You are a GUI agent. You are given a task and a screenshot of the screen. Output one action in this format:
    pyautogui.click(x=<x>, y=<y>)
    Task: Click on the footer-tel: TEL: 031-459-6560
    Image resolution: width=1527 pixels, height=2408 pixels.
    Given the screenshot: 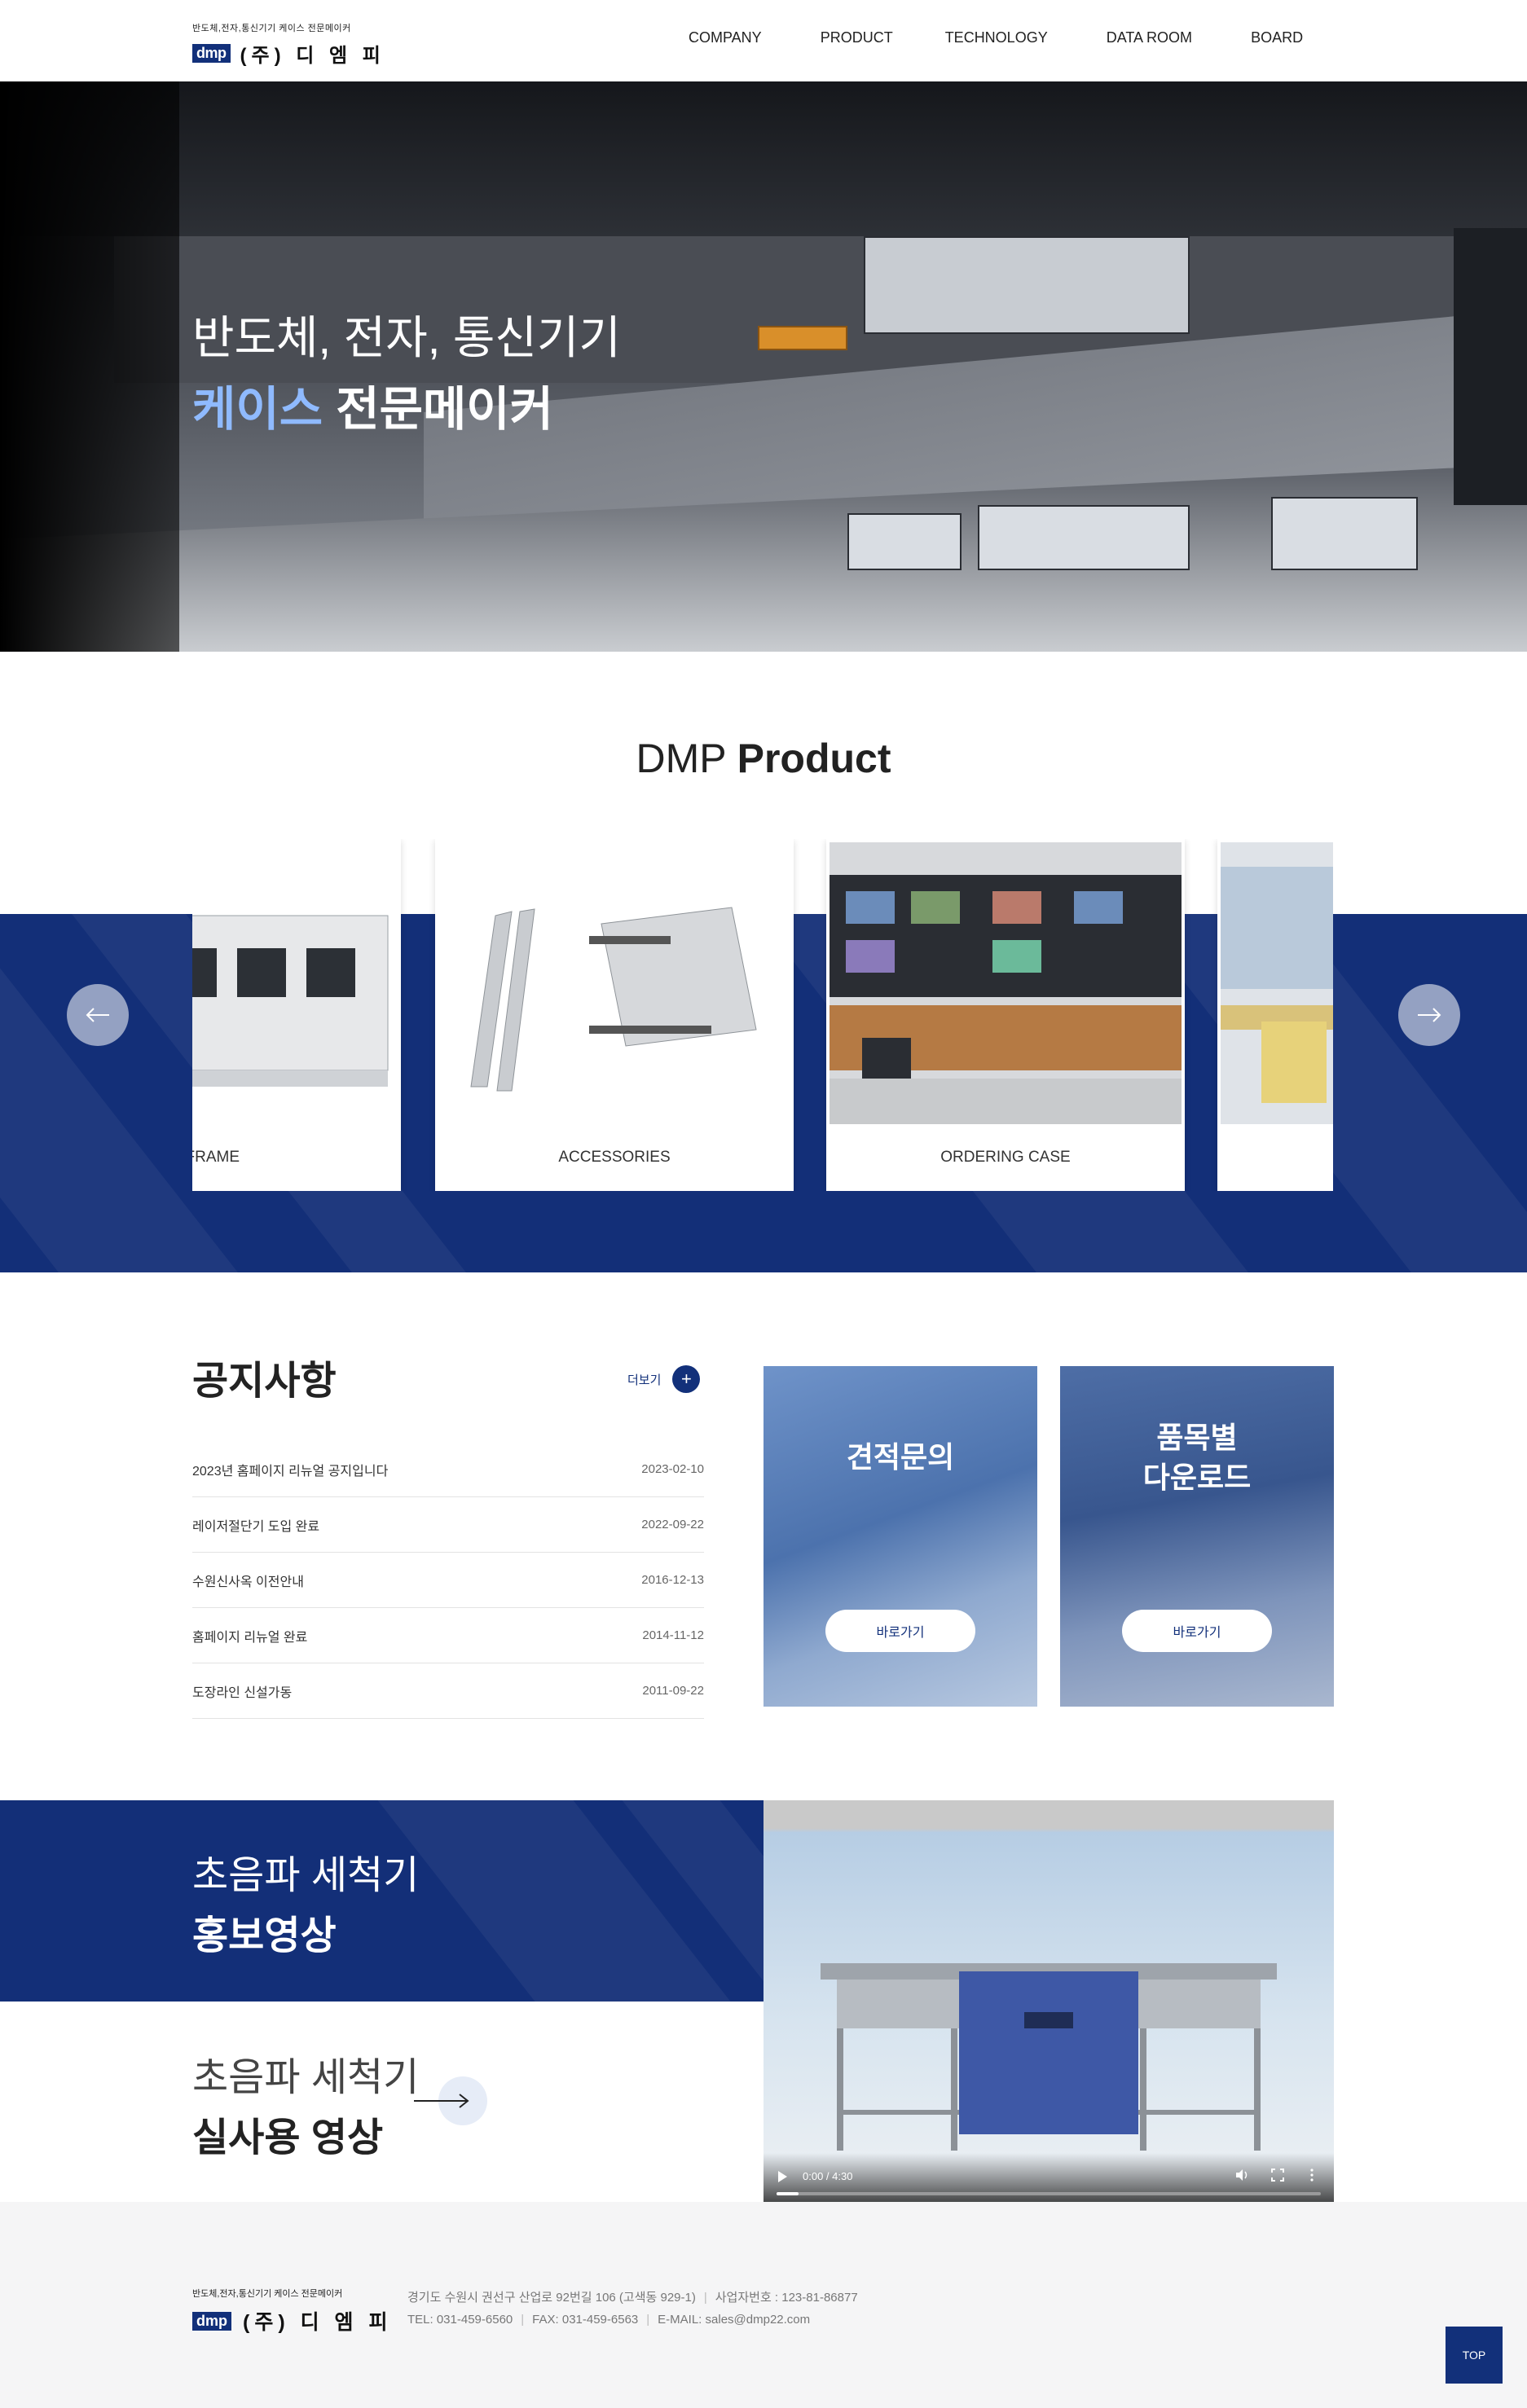 What is the action you would take?
    pyautogui.click(x=460, y=2320)
    